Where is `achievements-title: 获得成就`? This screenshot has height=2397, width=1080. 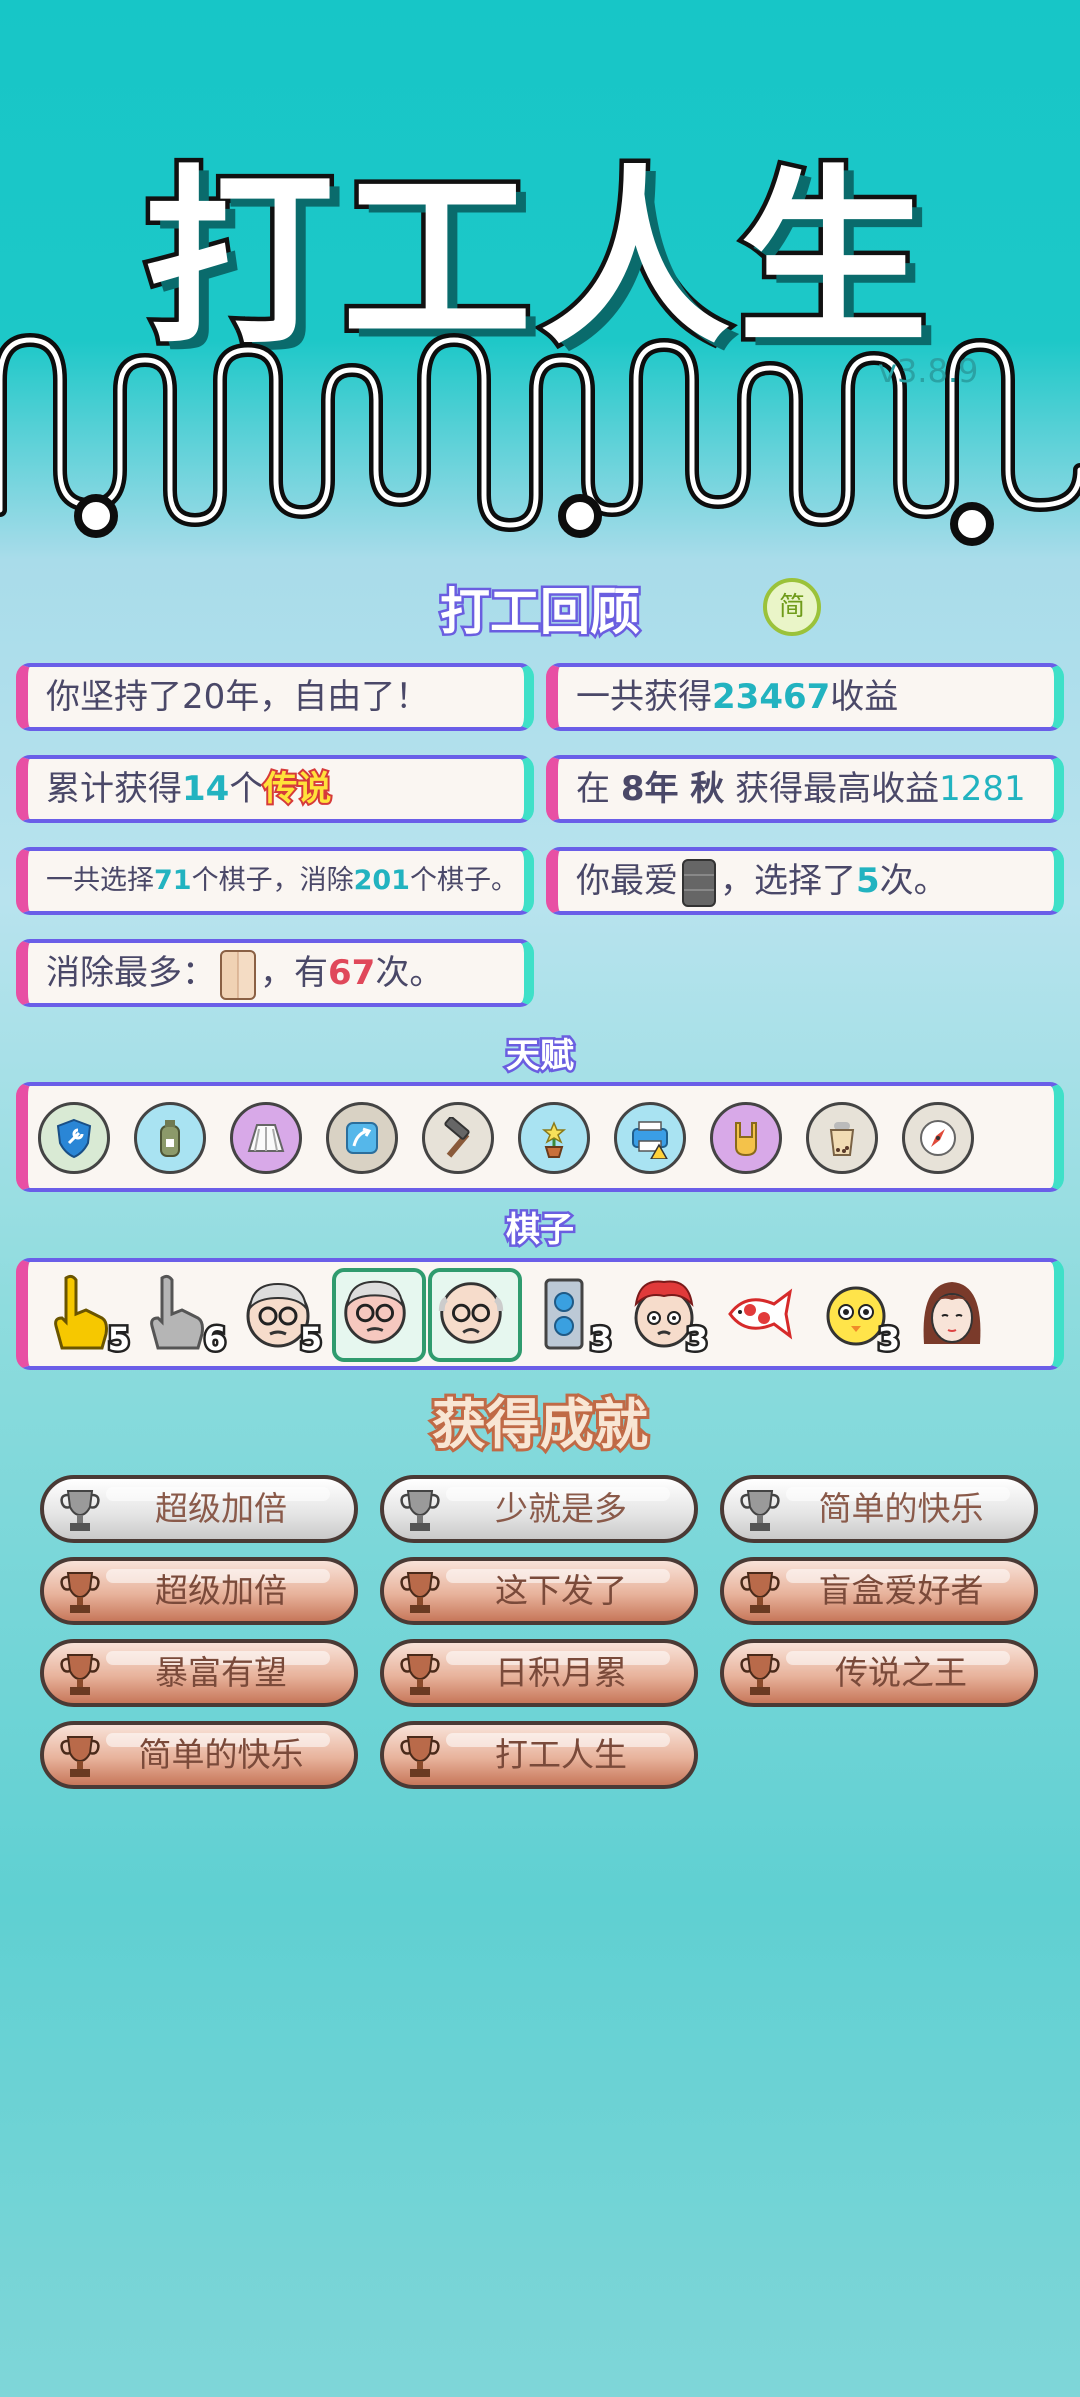
achievements-title: 获得成就 is located at coordinates (540, 1424).